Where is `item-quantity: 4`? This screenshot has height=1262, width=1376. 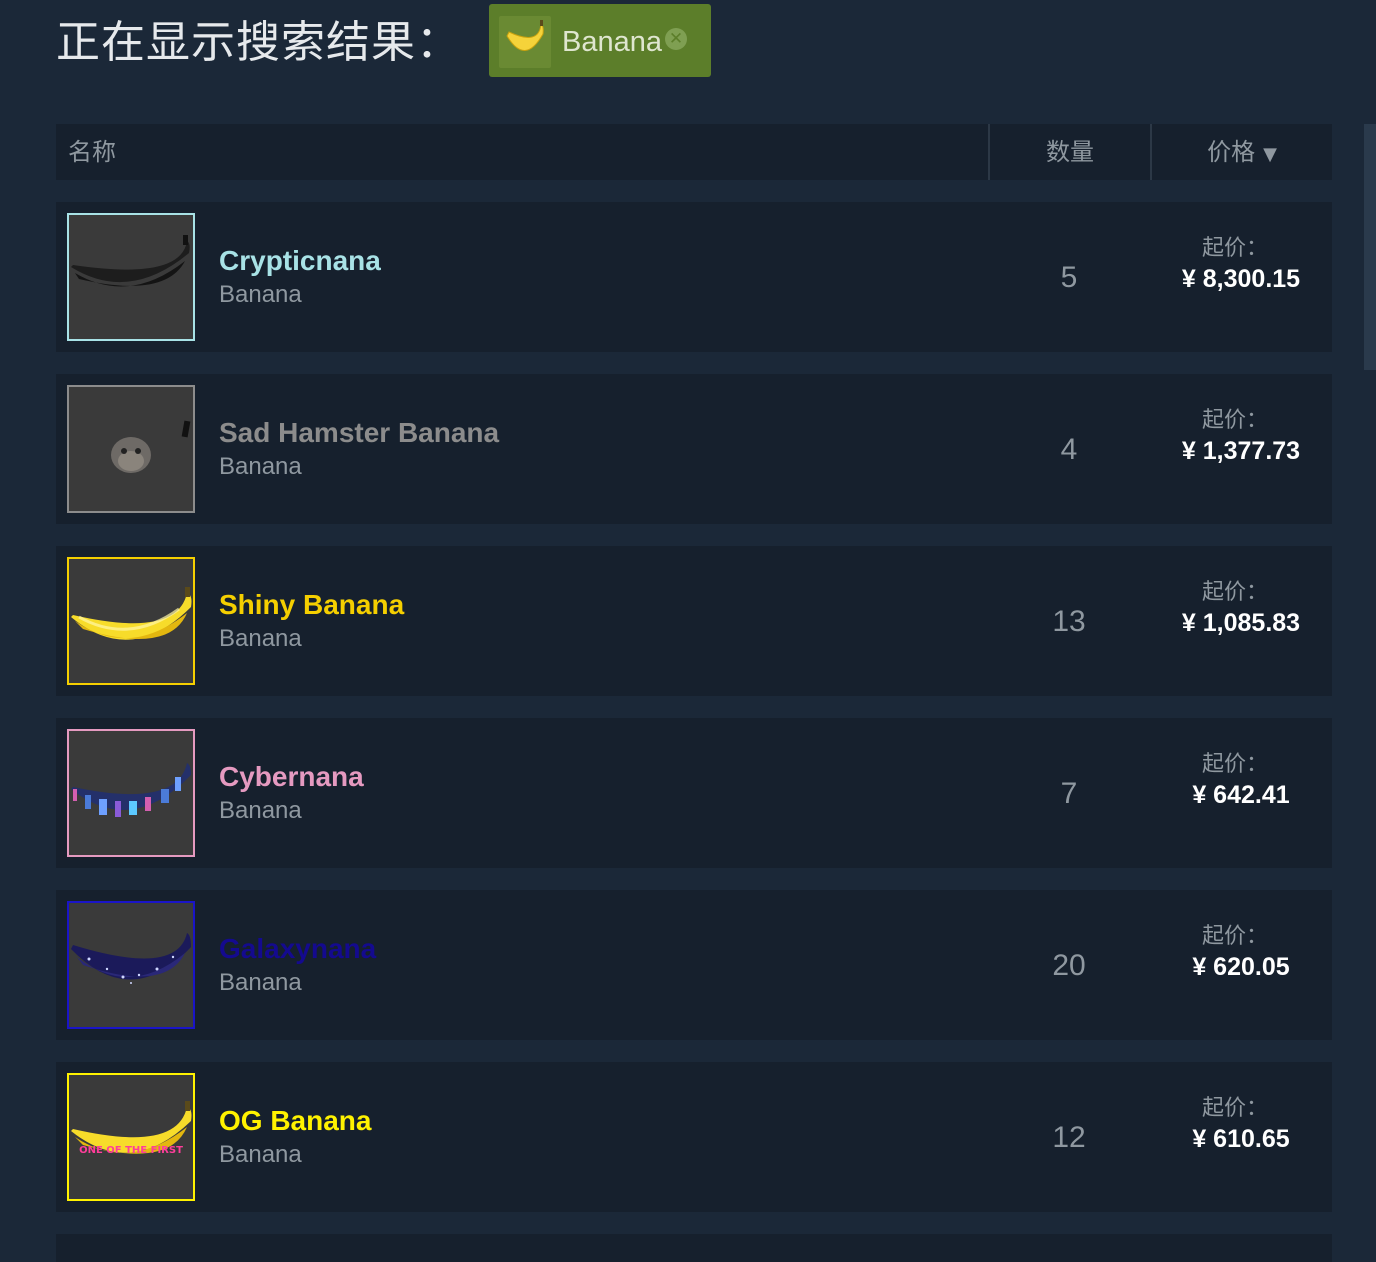 item-quantity: 4 is located at coordinates (1069, 449).